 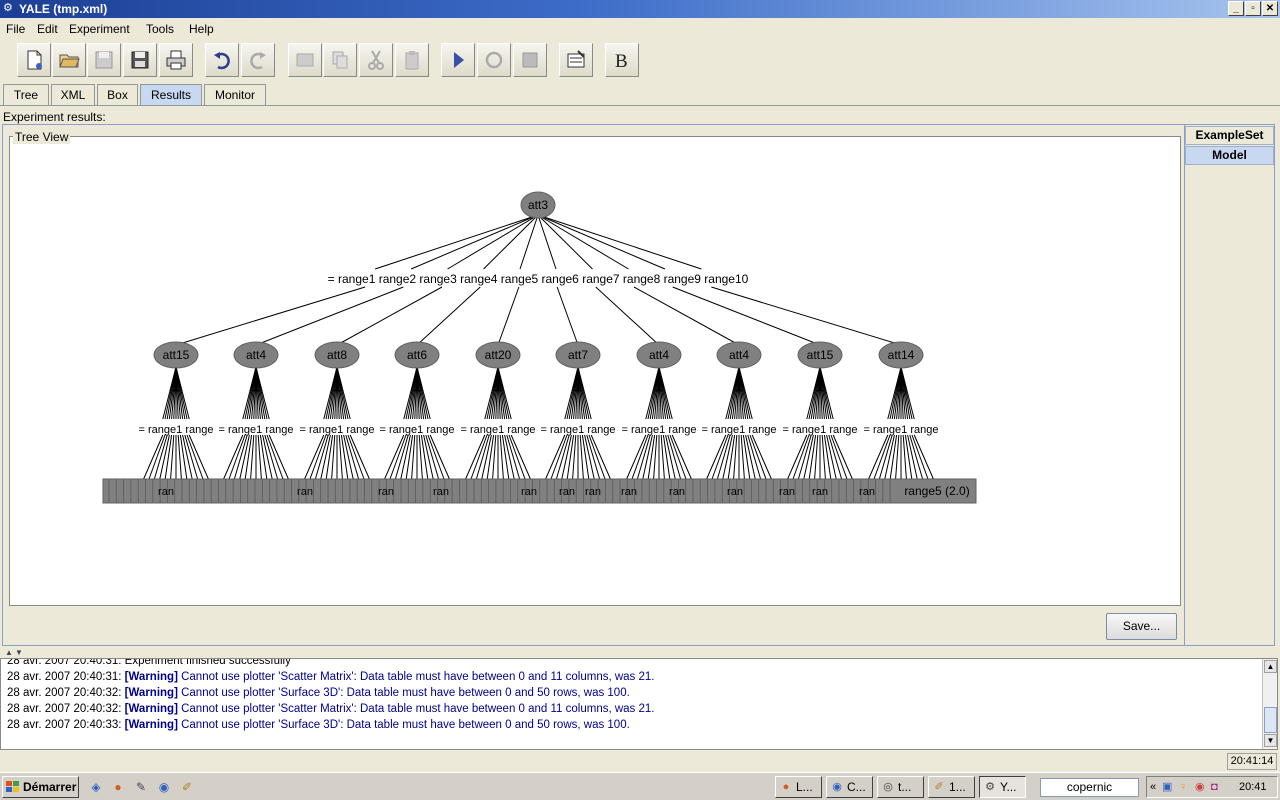 I want to click on cut-button, so click(x=376, y=60).